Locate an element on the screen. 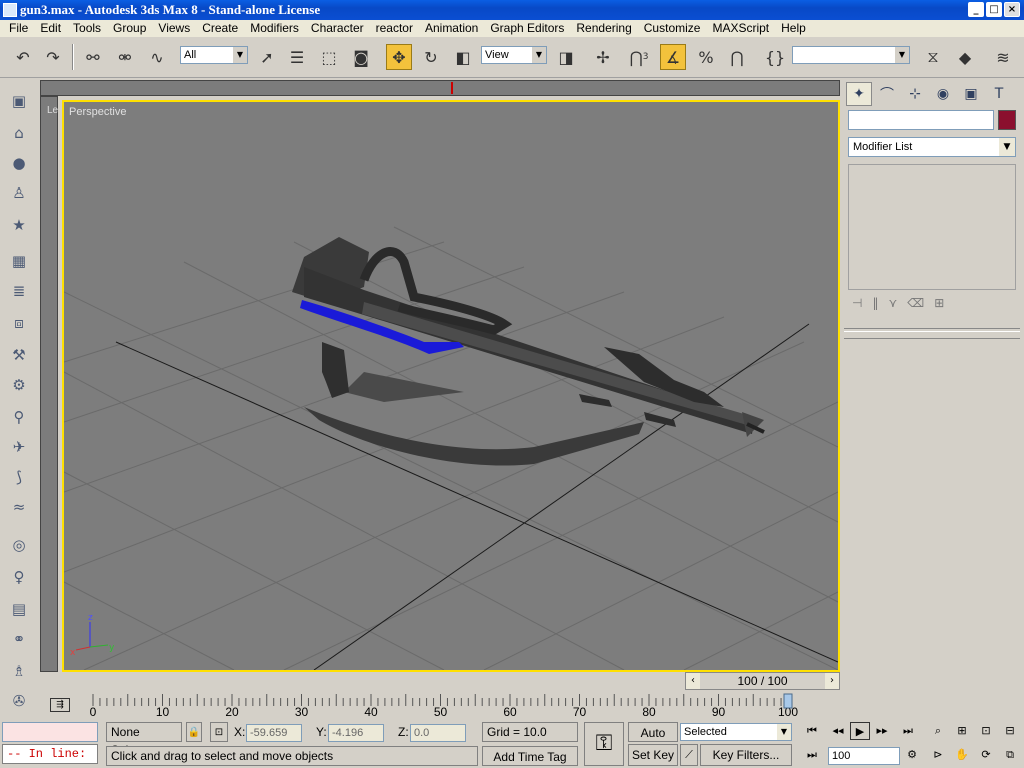  hierarchy-tab-icon: ⊹ is located at coordinates (915, 94).